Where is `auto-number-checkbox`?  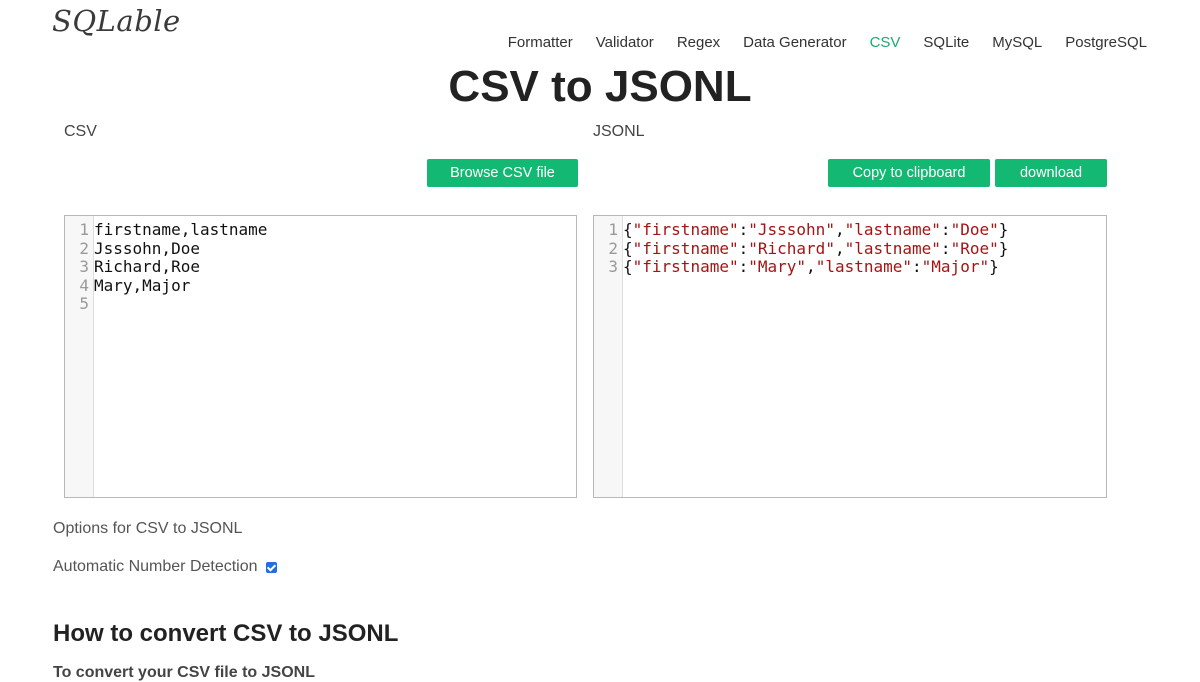
auto-number-checkbox is located at coordinates (271, 567).